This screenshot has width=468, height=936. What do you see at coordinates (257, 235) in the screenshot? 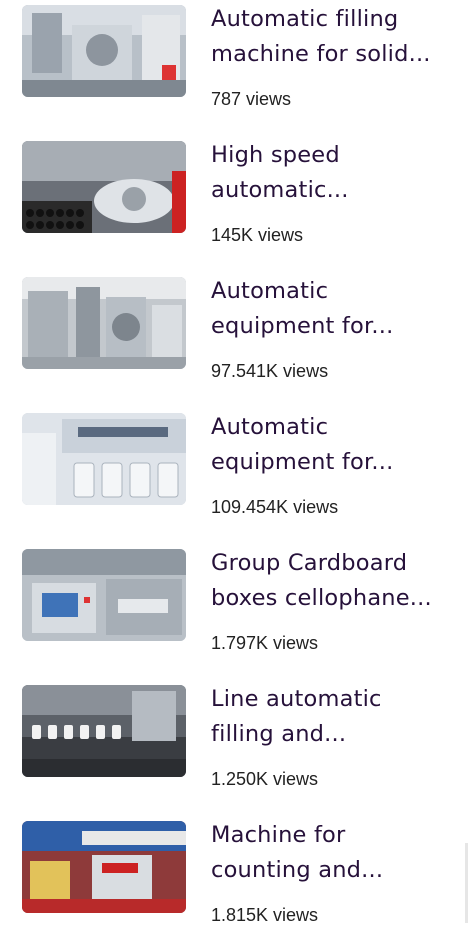
I see `view-count: 145K views` at bounding box center [257, 235].